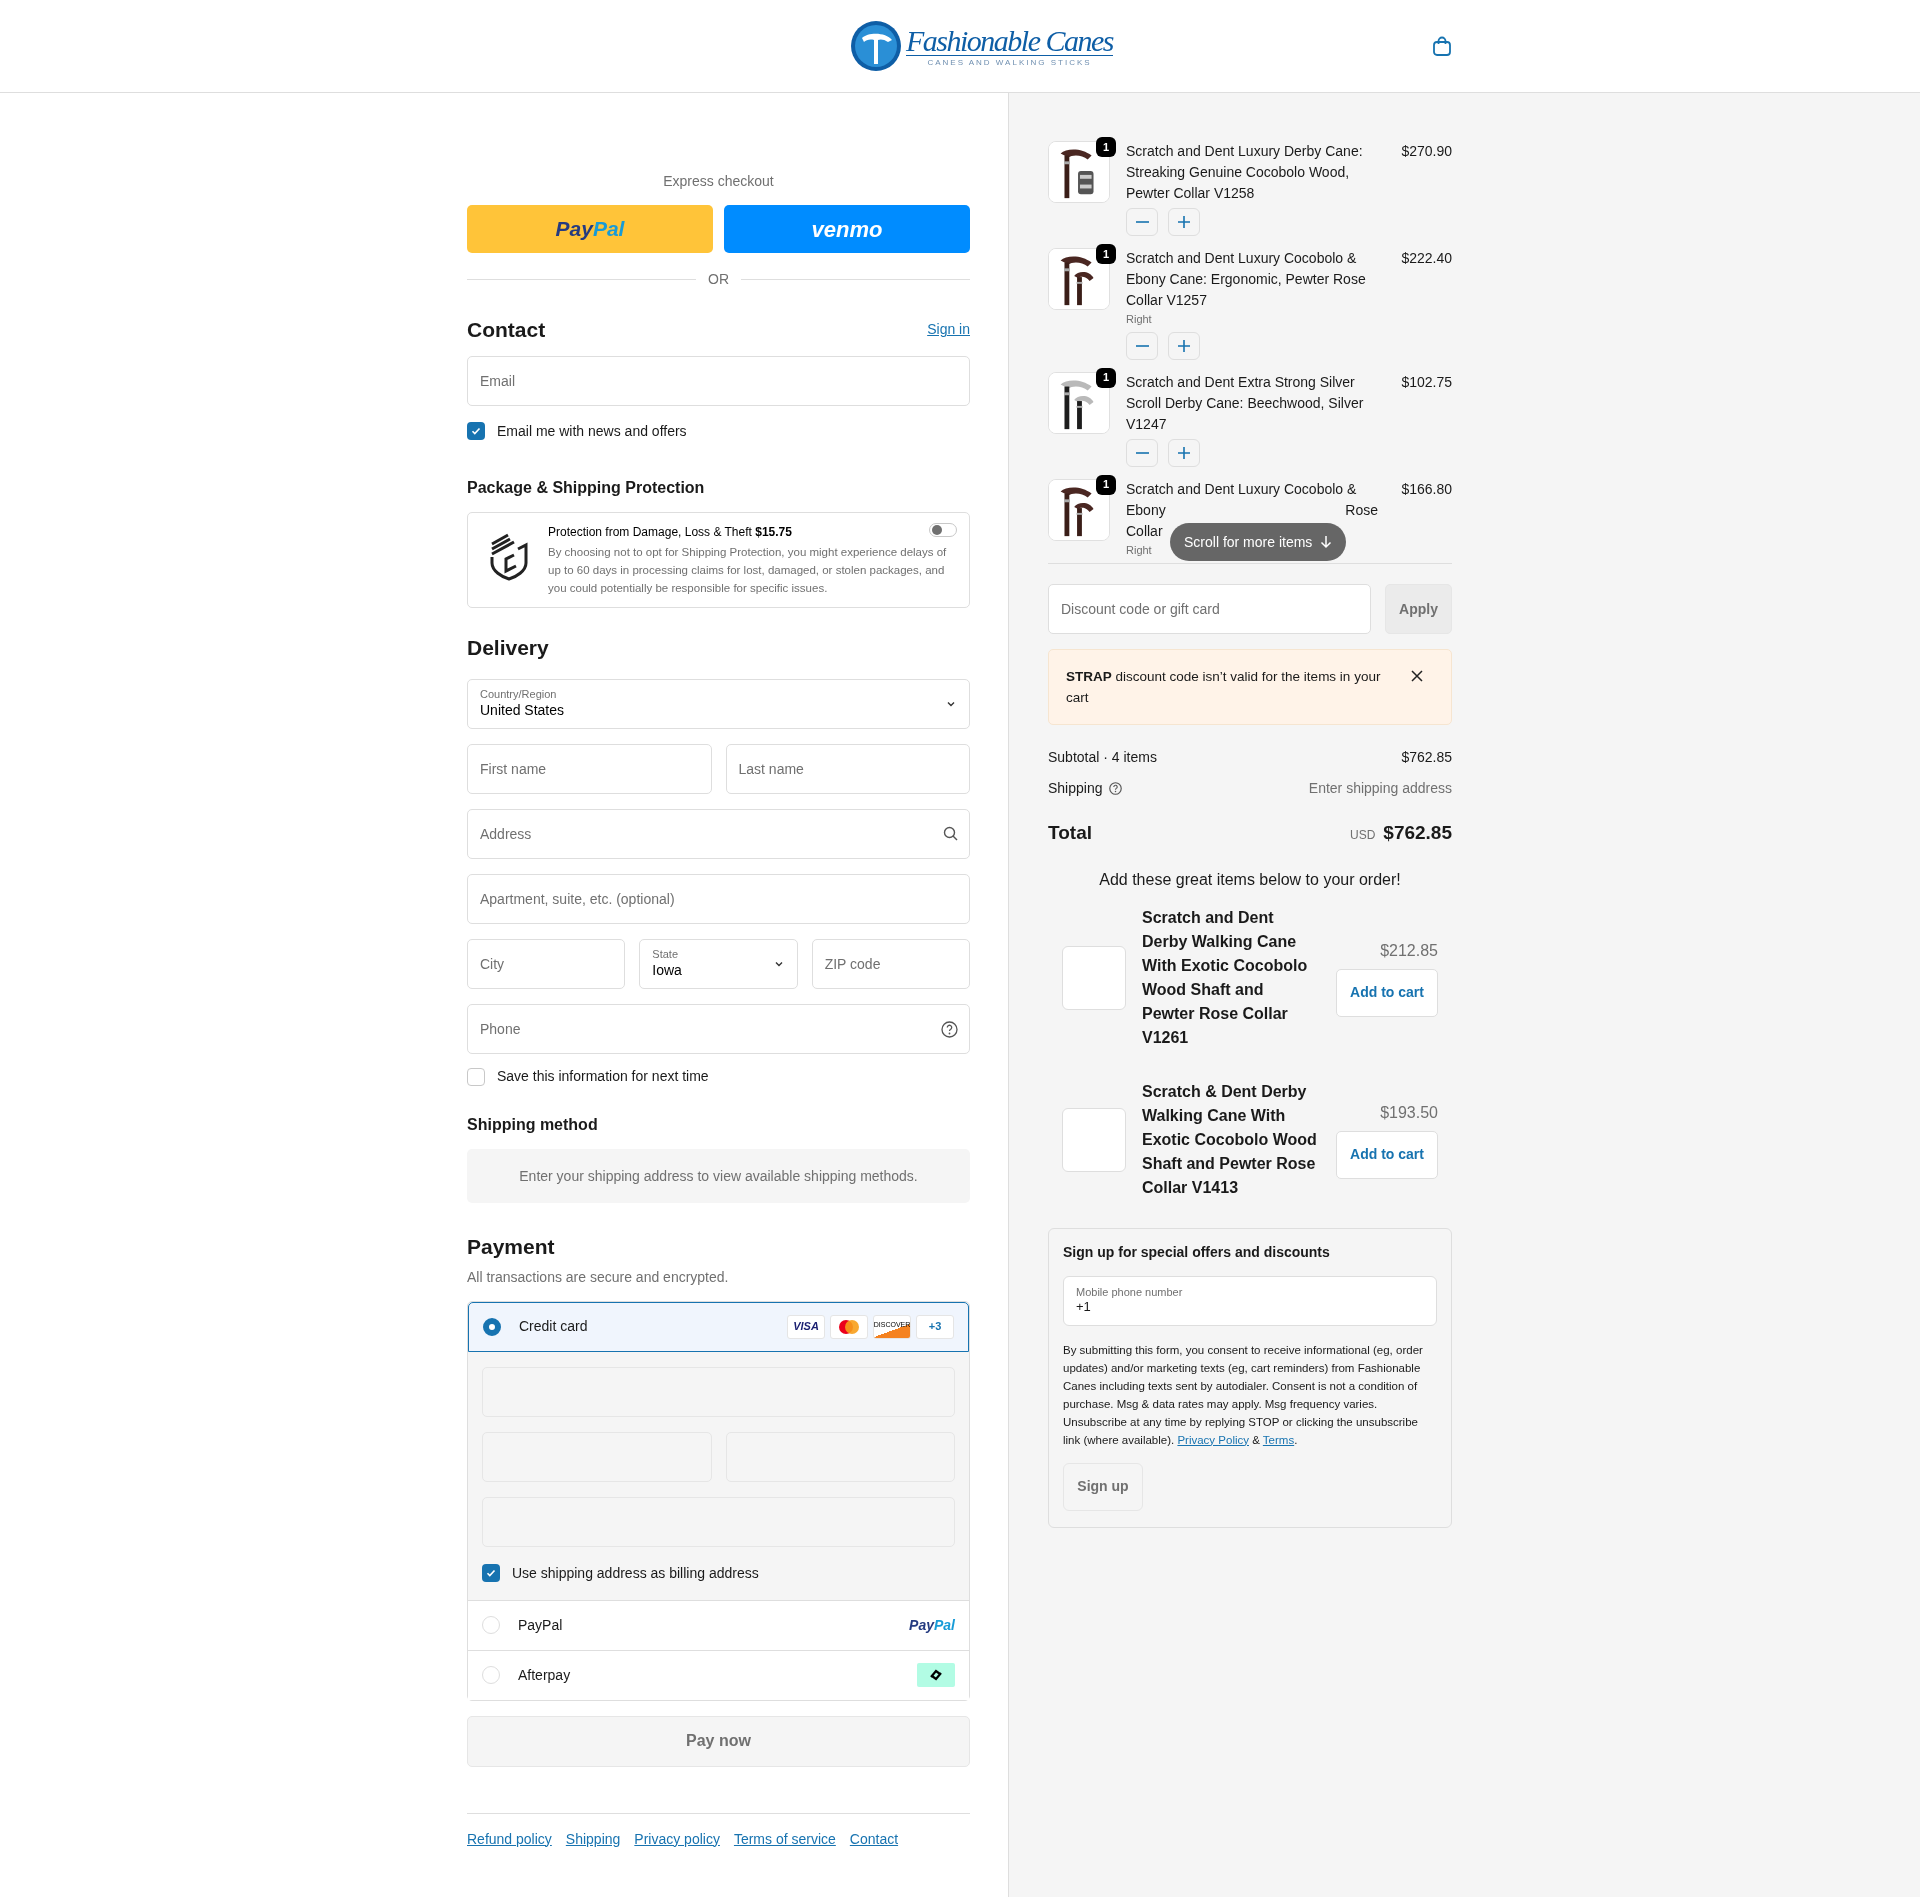  I want to click on shield-icon, so click(509, 556).